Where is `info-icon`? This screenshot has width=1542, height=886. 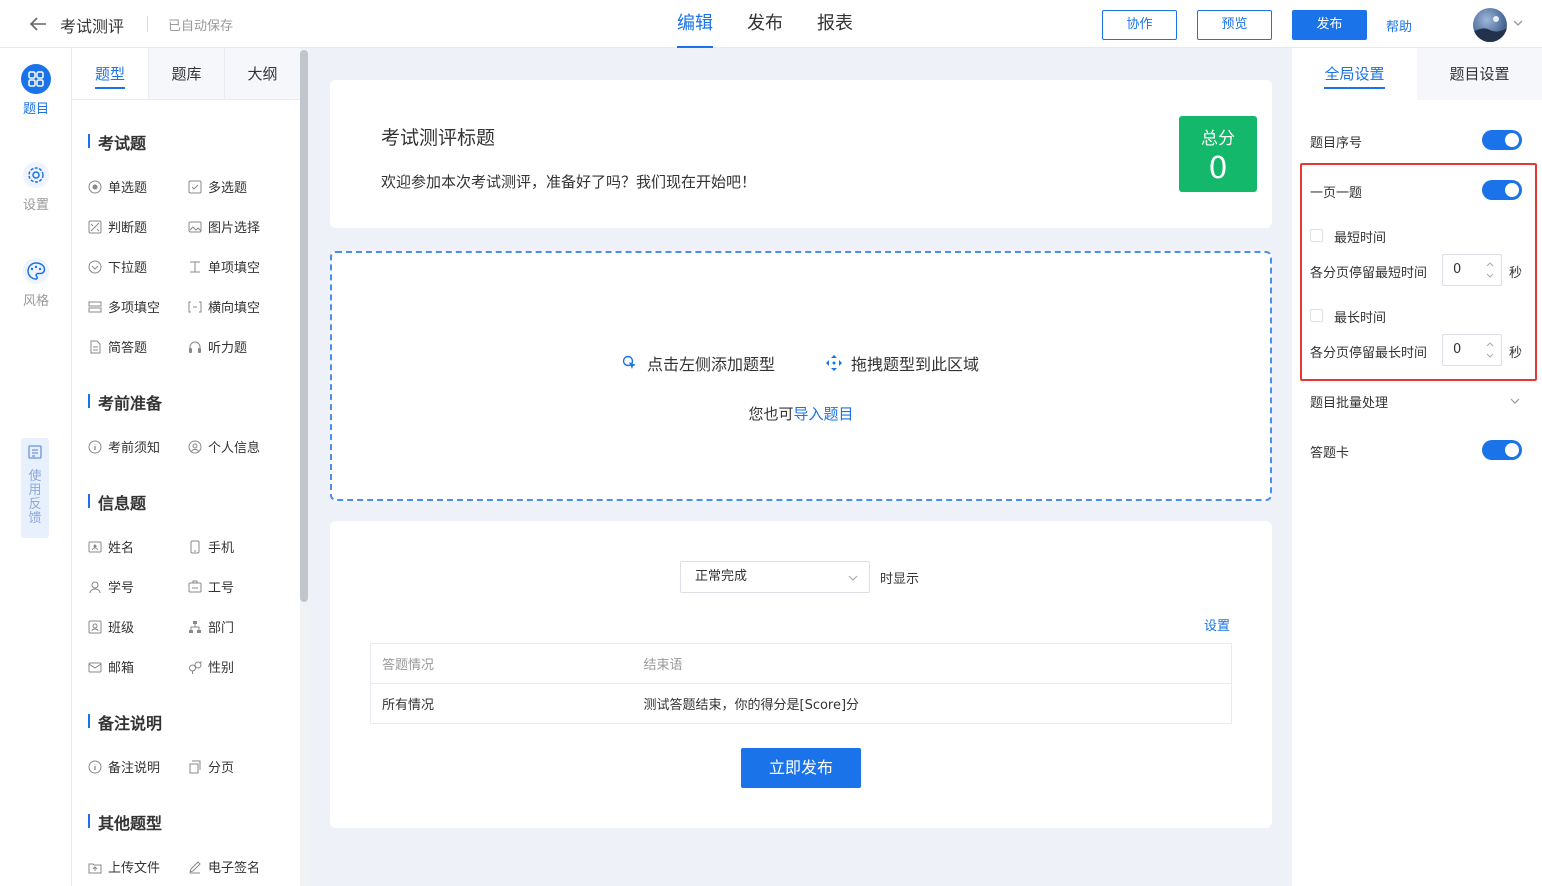
info-icon is located at coordinates (95, 446).